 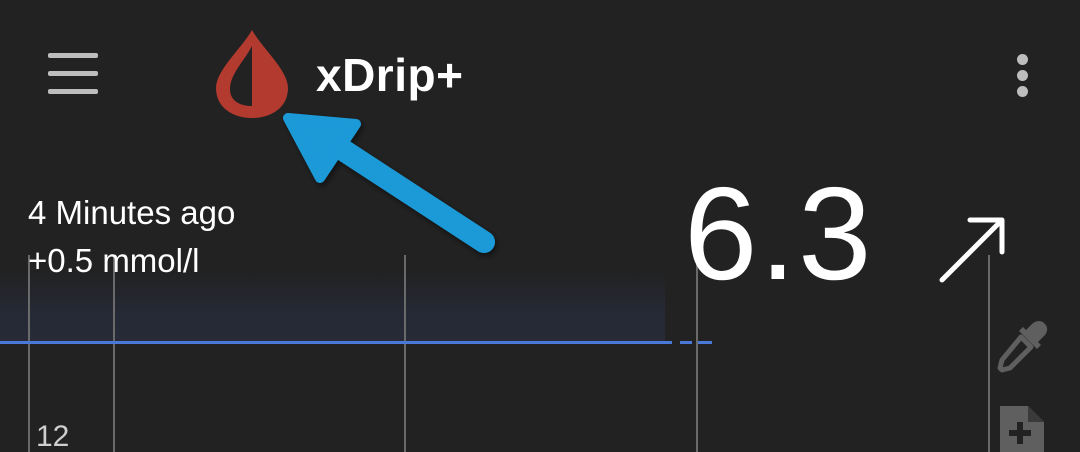 I want to click on add-note-icon, so click(x=1022, y=426).